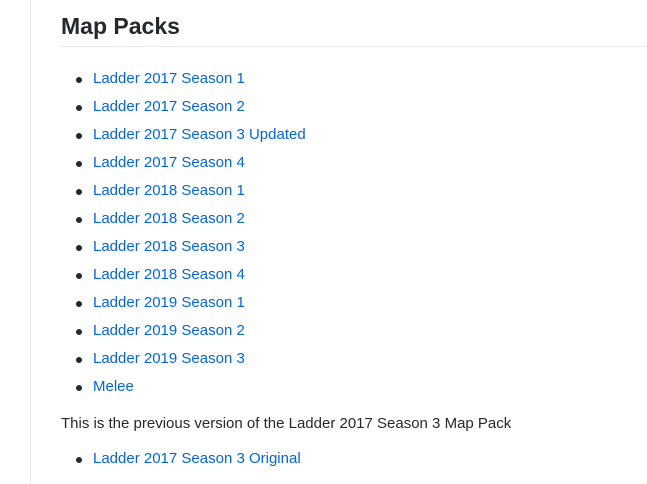  Describe the element at coordinates (169, 358) in the screenshot. I see `map-pack-link: Ladder 2019 Season 3` at that location.